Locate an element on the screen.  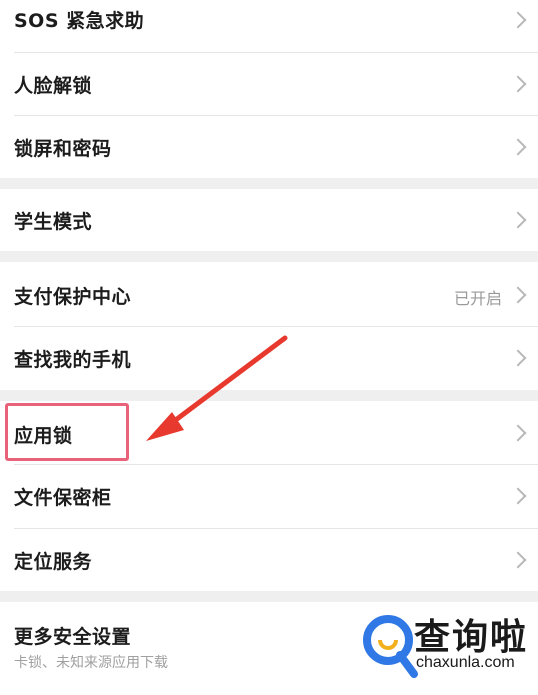
row-file-safe: 文件保密柜 is located at coordinates (269, 496).